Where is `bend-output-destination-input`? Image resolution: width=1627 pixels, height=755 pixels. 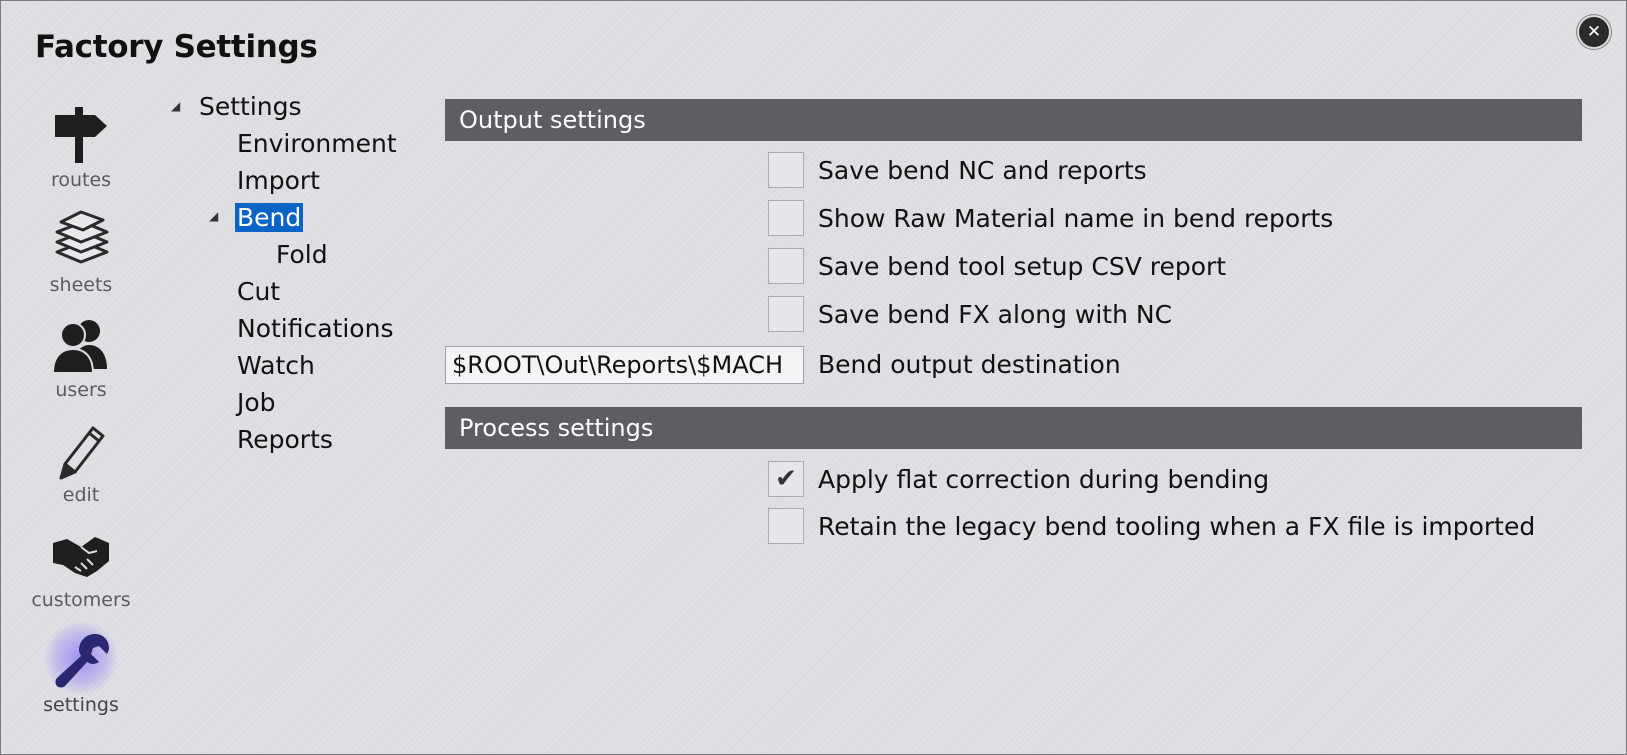 bend-output-destination-input is located at coordinates (624, 365).